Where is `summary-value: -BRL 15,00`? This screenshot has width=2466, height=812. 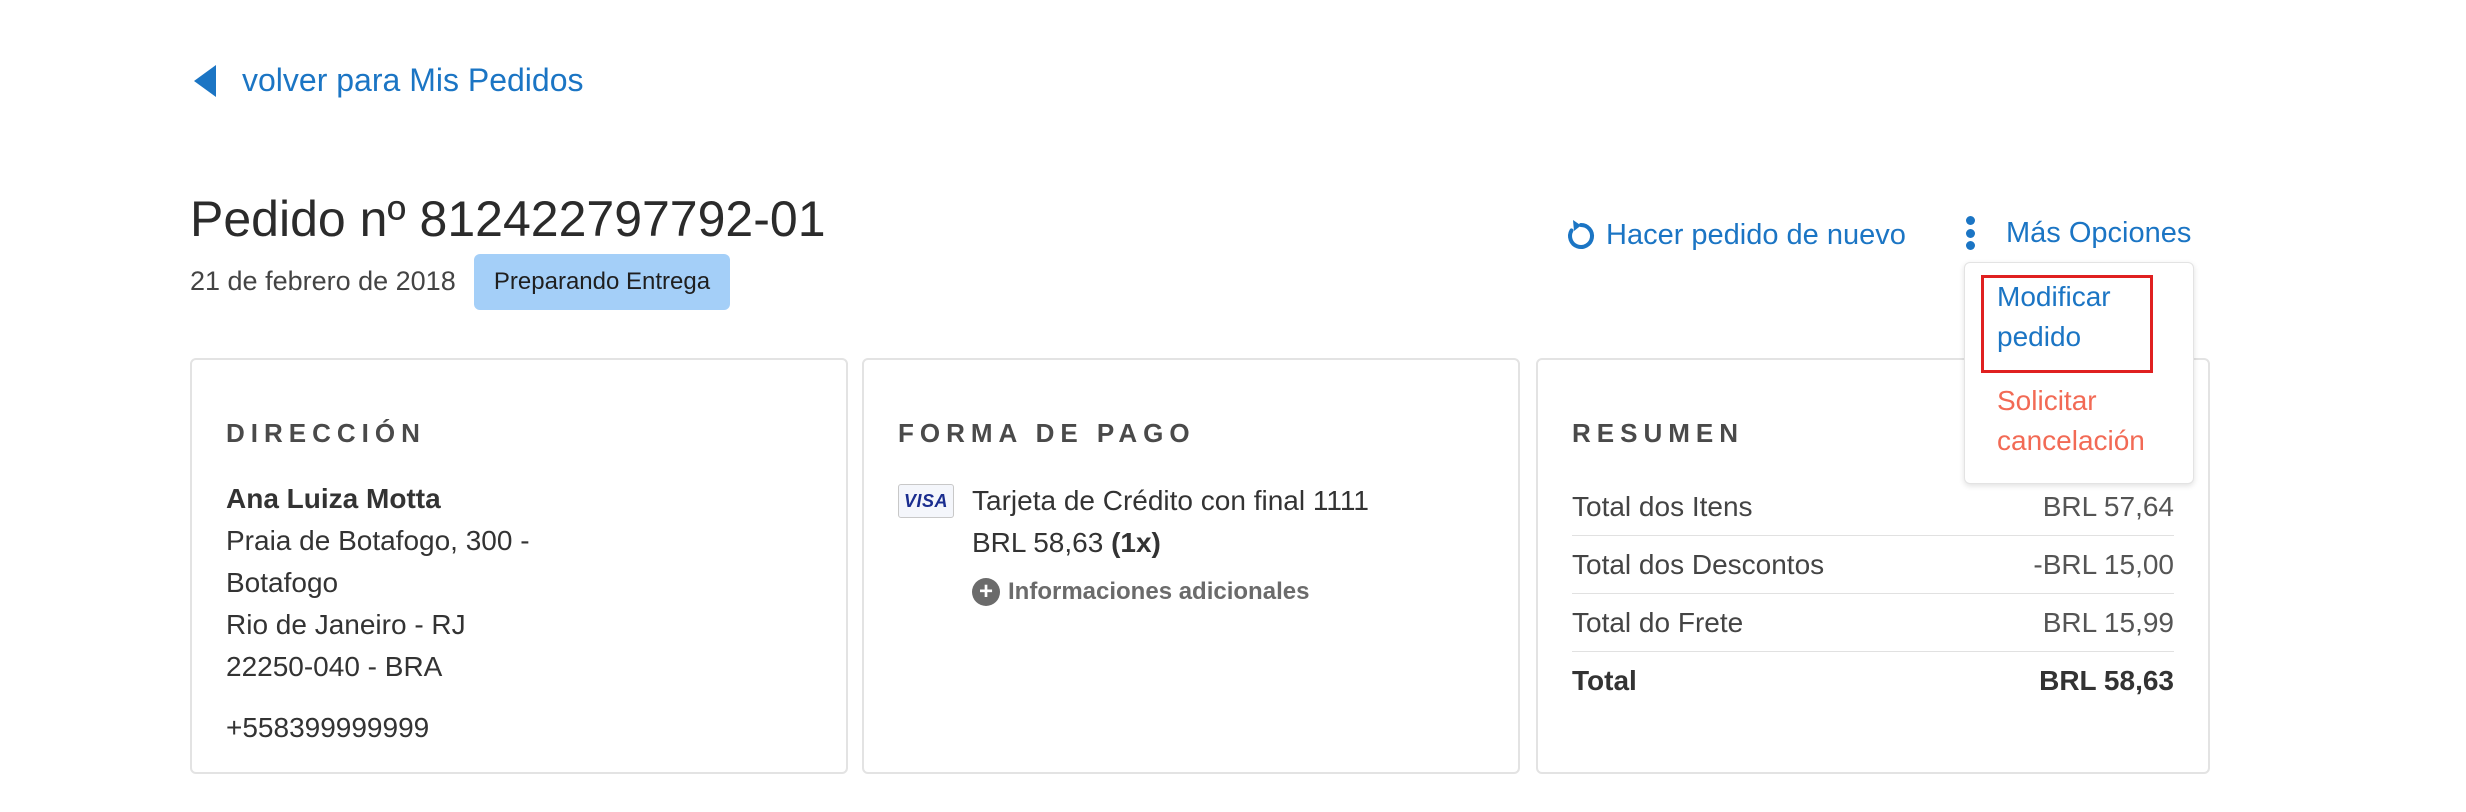
summary-value: -BRL 15,00 is located at coordinates (2103, 564).